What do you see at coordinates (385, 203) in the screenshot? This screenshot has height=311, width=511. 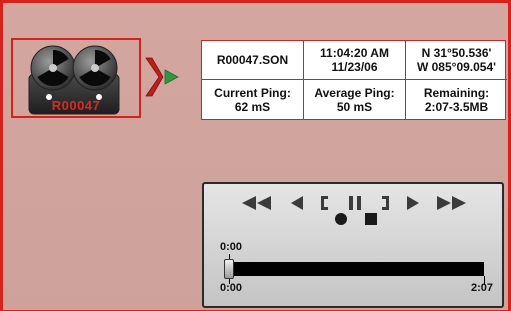 I see `mark-out-icon` at bounding box center [385, 203].